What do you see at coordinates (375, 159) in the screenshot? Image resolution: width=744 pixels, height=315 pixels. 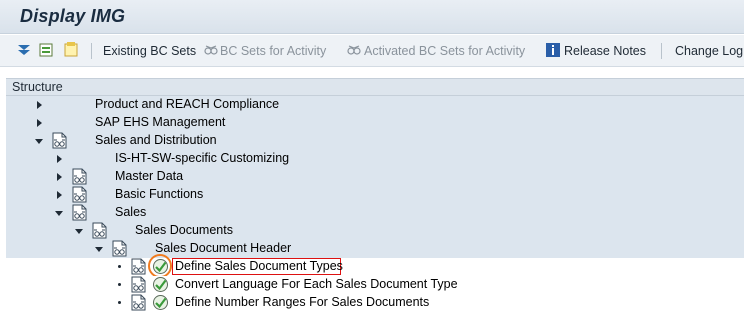 I see `tree-node-is-ht-sw-customizing: IS-HT-SW-specific Customizing` at bounding box center [375, 159].